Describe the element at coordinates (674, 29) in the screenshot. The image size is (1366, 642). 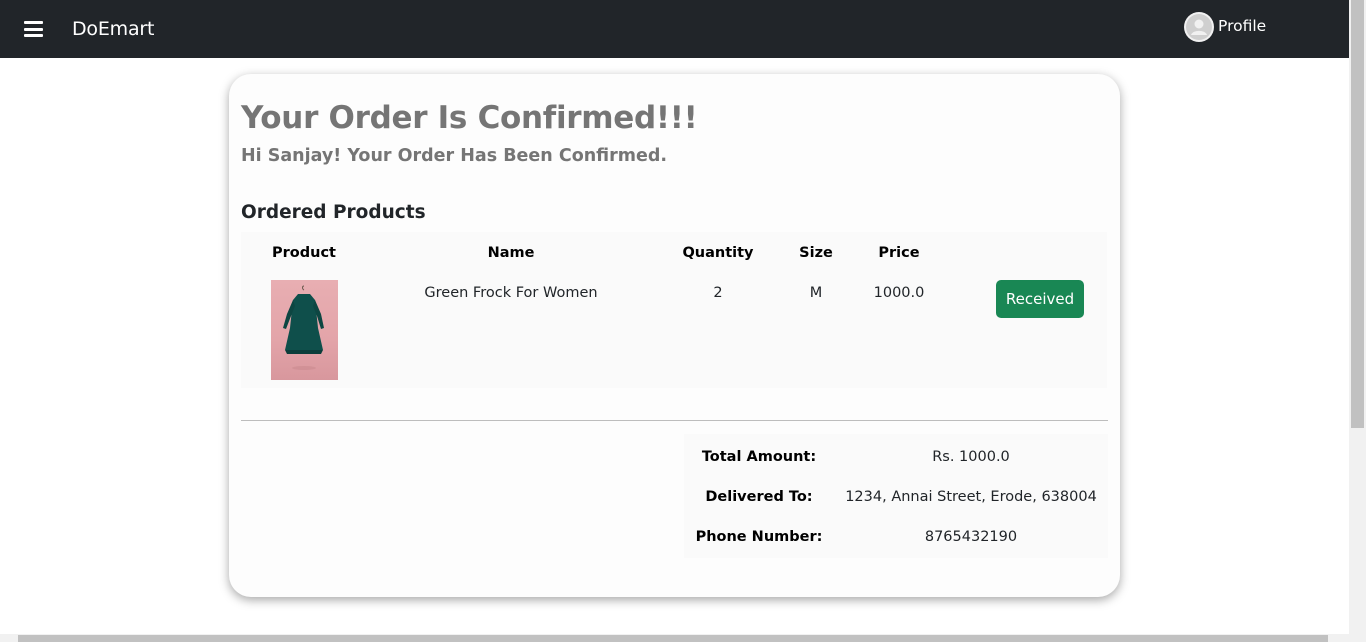
I see `top-navbar: DoEmart Profile` at that location.